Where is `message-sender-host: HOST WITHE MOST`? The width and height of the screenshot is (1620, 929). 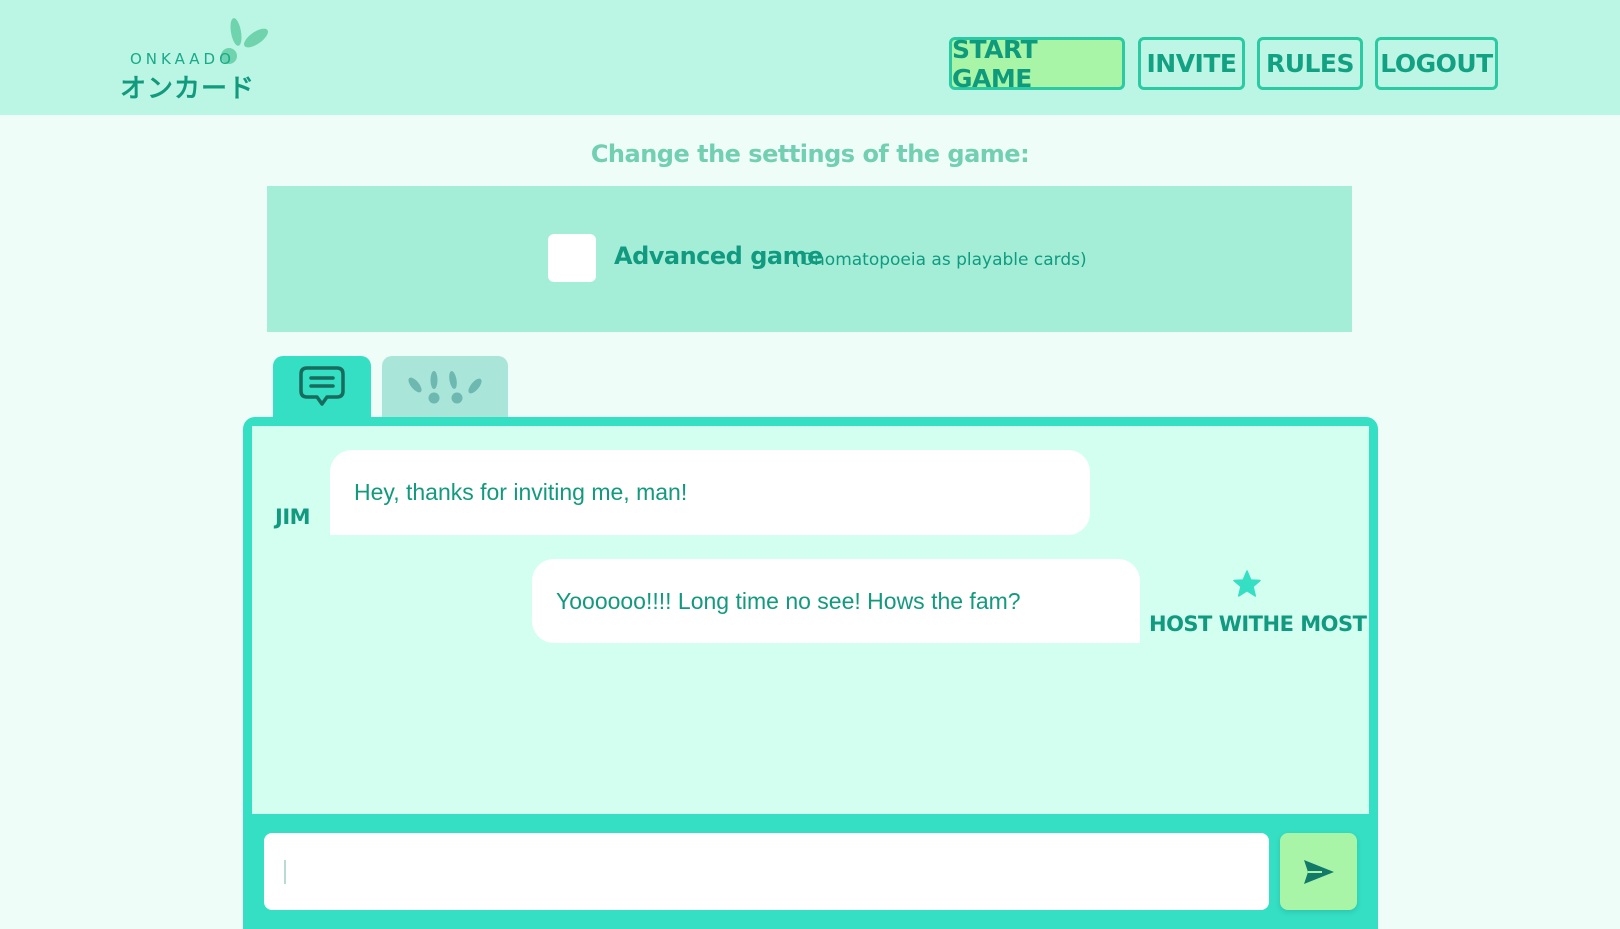 message-sender-host: HOST WITHE MOST is located at coordinates (1258, 624).